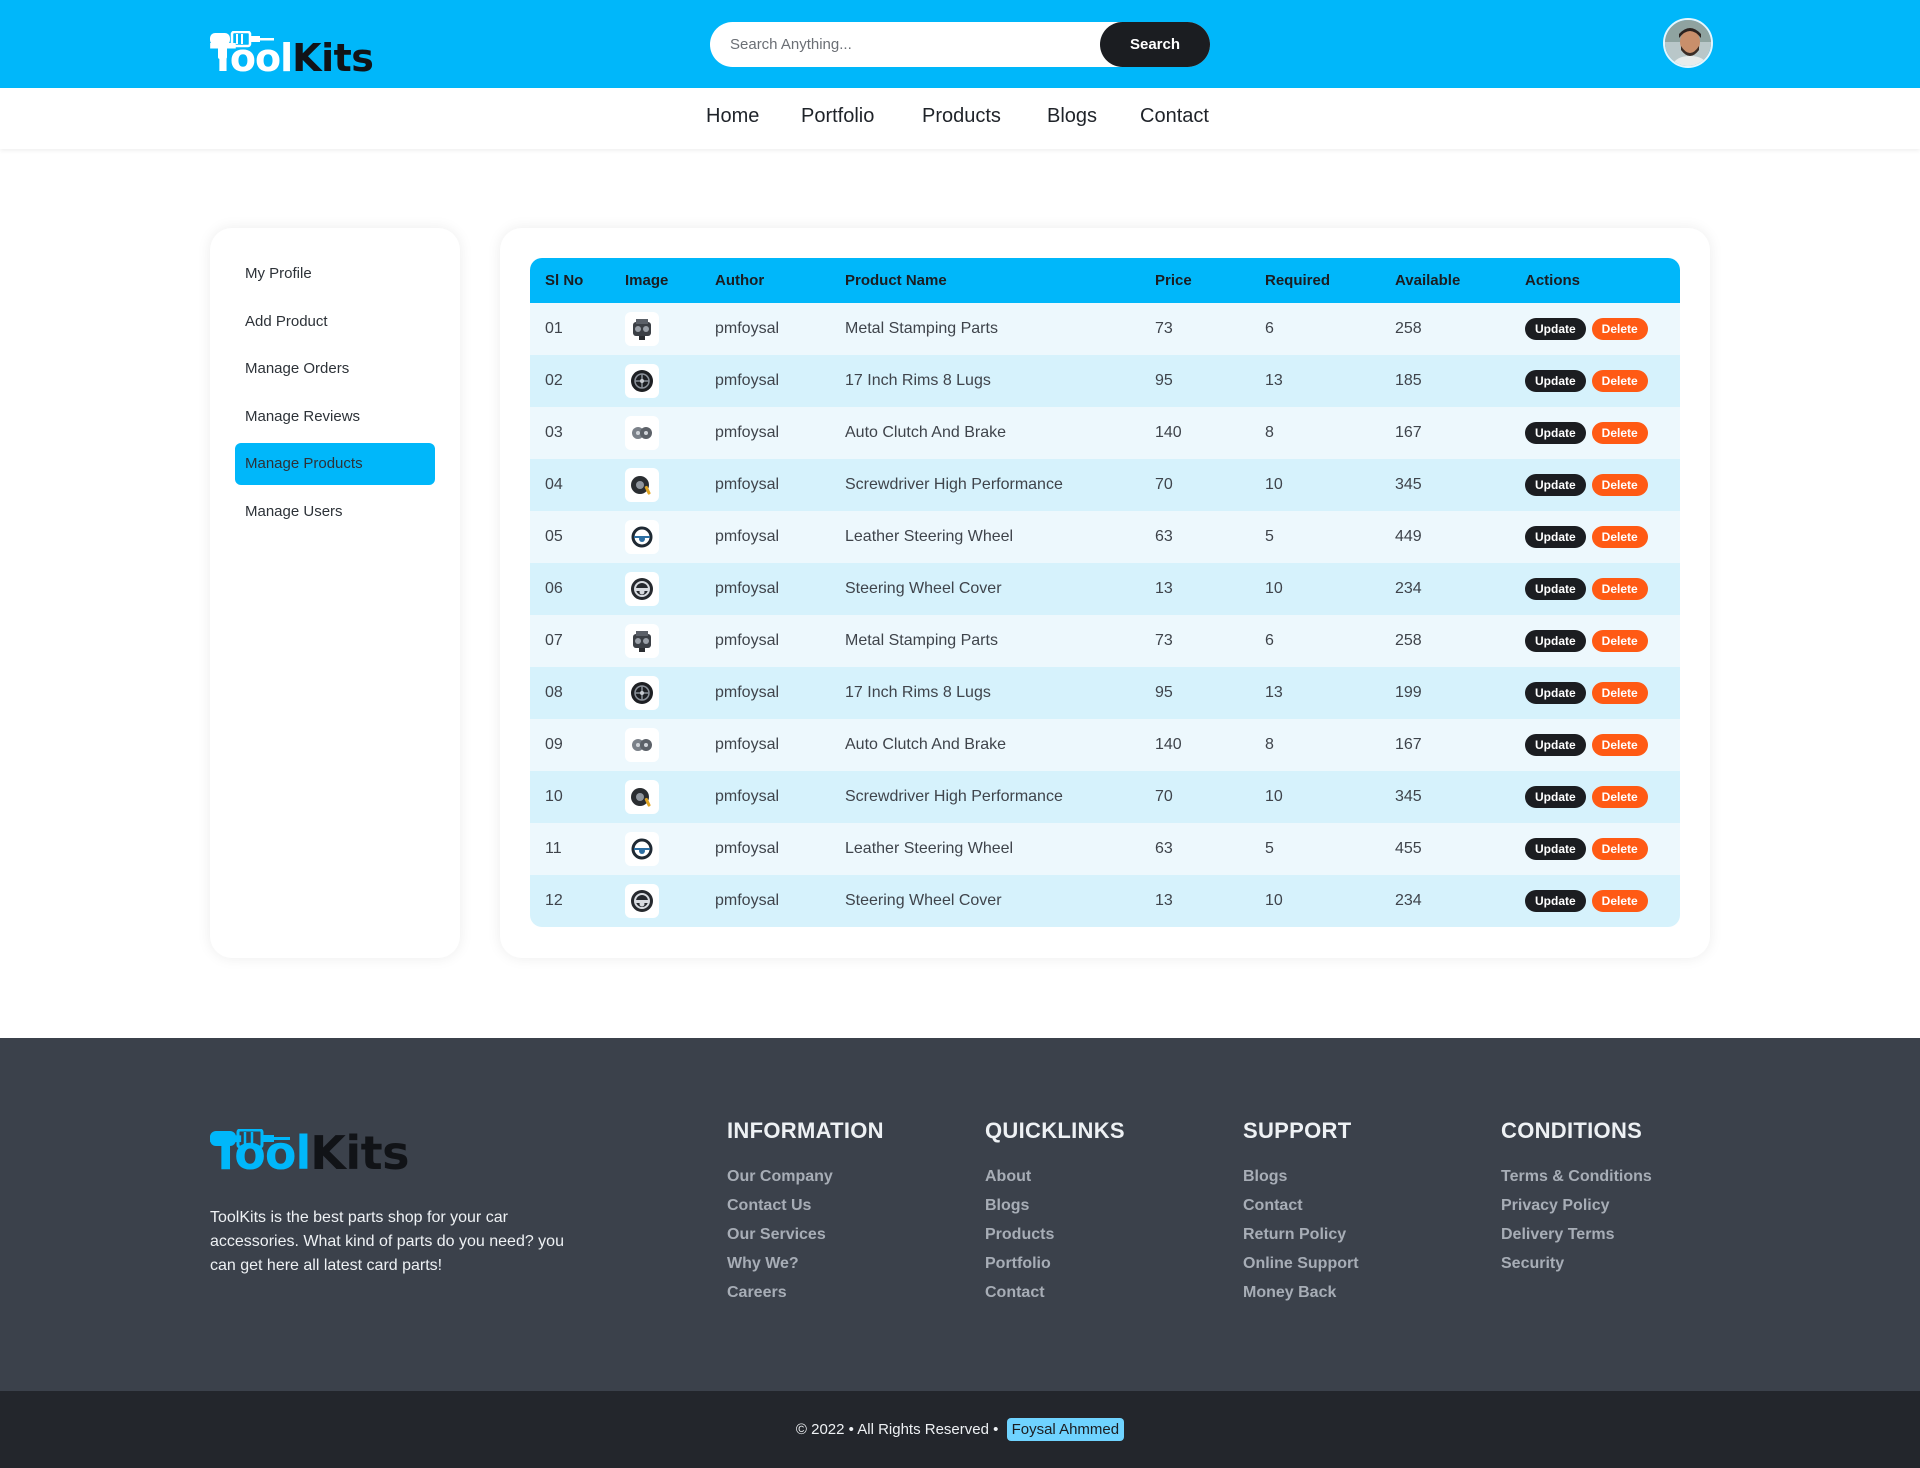  What do you see at coordinates (1195, 329) in the screenshot?
I see `cell-price: 73` at bounding box center [1195, 329].